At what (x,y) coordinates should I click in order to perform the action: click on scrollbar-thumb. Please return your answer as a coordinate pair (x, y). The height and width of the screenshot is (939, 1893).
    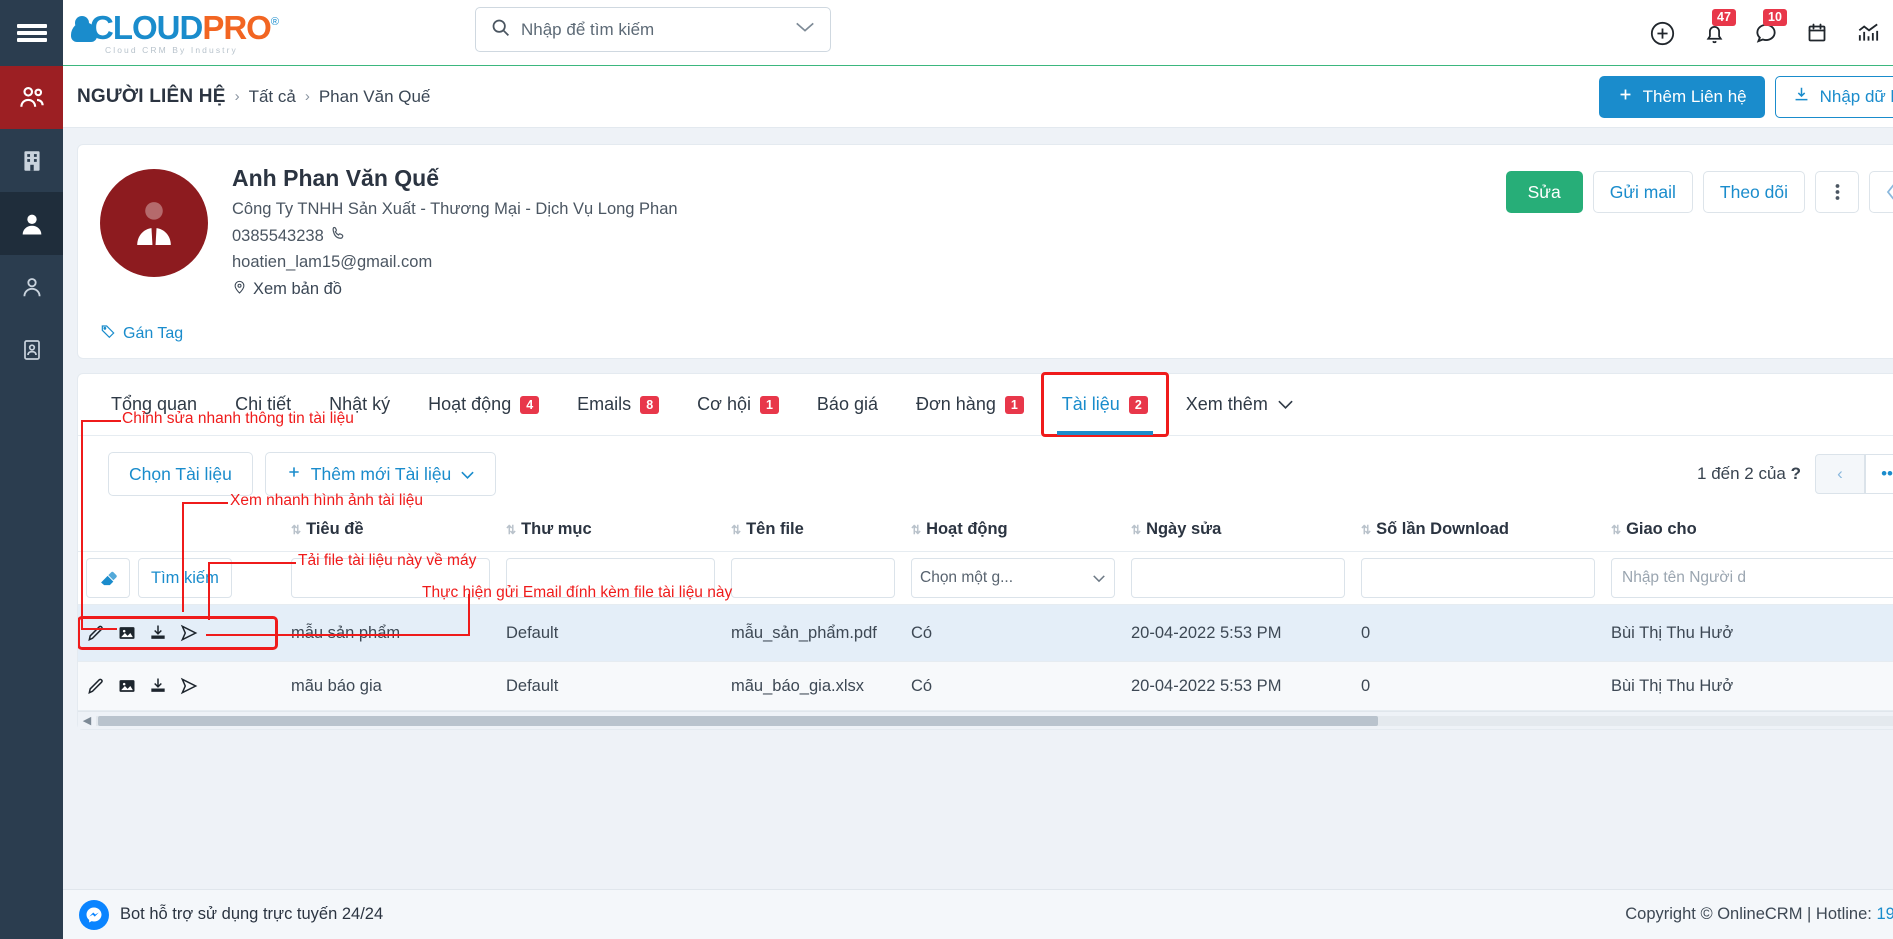
    Looking at the image, I should click on (738, 720).